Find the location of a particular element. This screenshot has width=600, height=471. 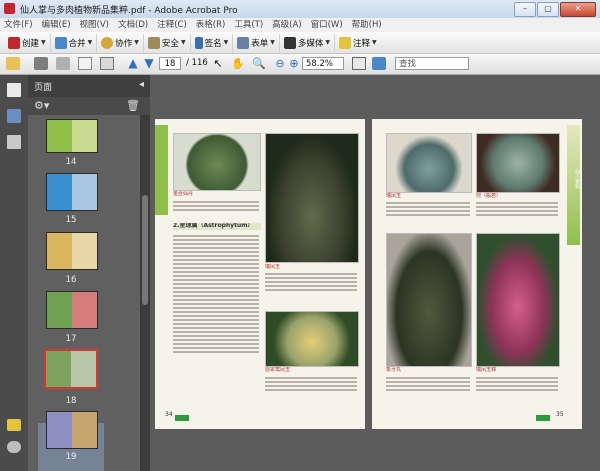

zoom-in-icon: ⊕ is located at coordinates (294, 63).